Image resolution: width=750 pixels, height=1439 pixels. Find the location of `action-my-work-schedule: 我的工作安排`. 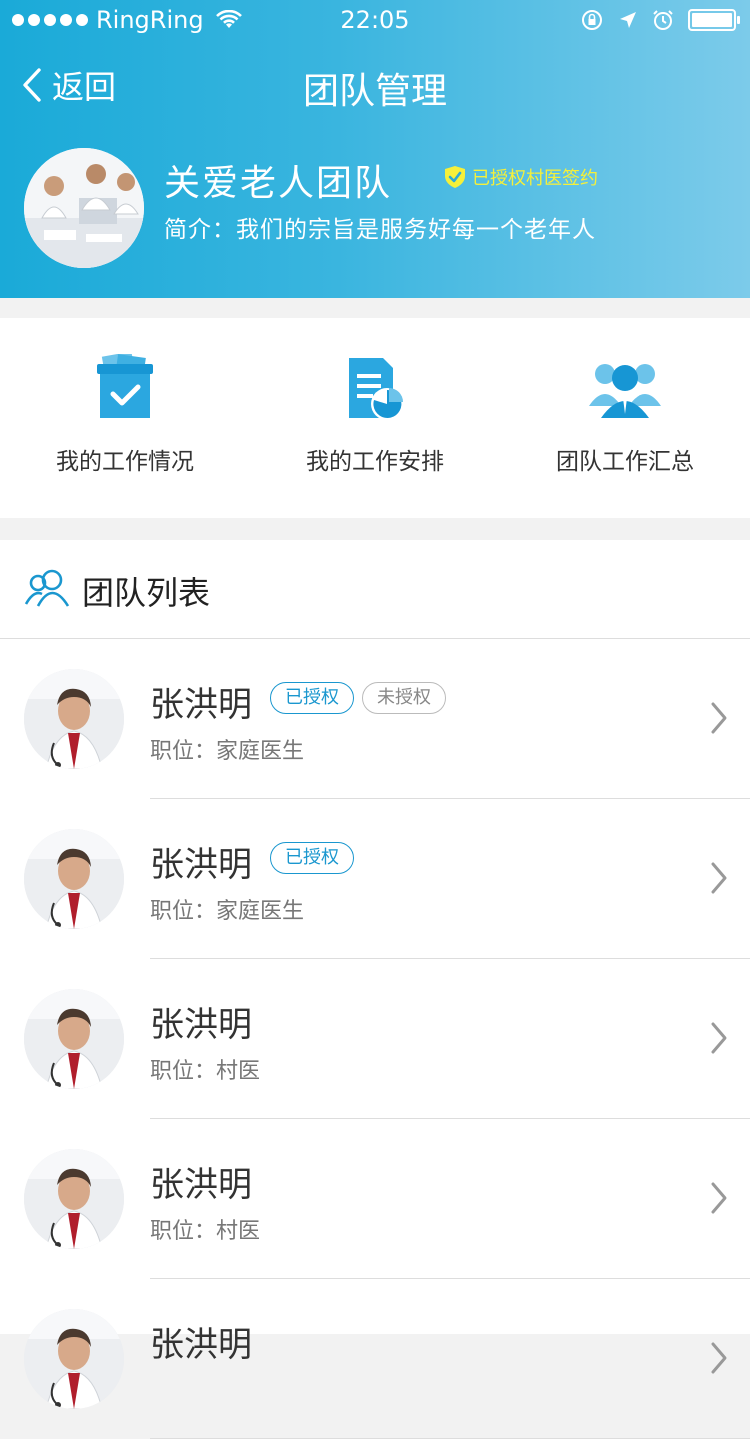

action-my-work-schedule: 我的工作安排 is located at coordinates (375, 418).